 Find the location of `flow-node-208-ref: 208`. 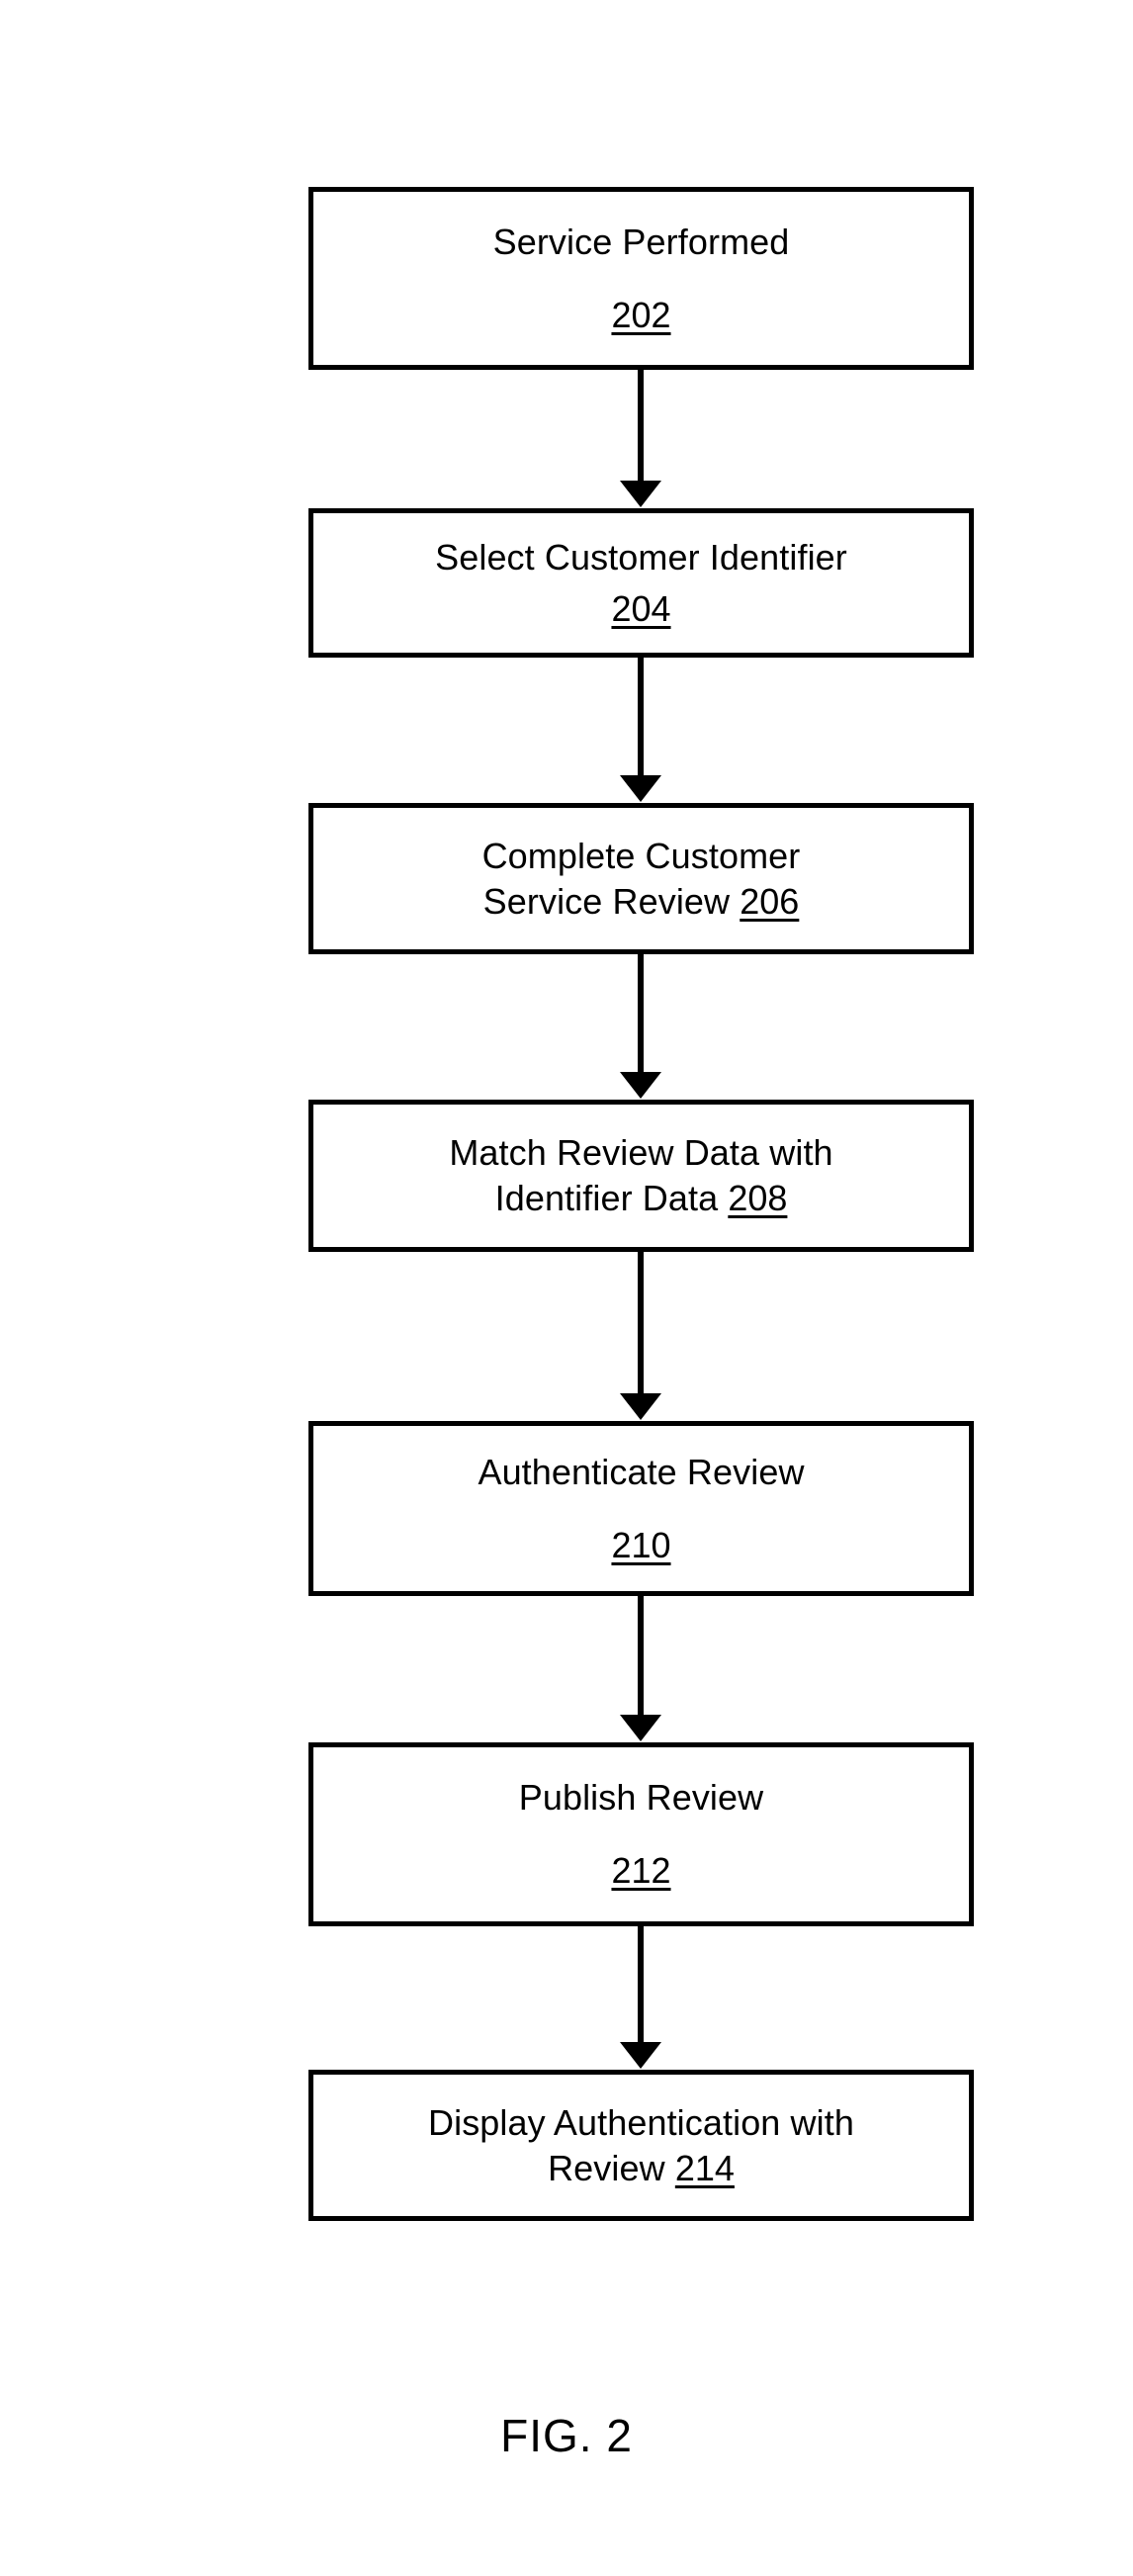

flow-node-208-ref: 208 is located at coordinates (758, 1198).